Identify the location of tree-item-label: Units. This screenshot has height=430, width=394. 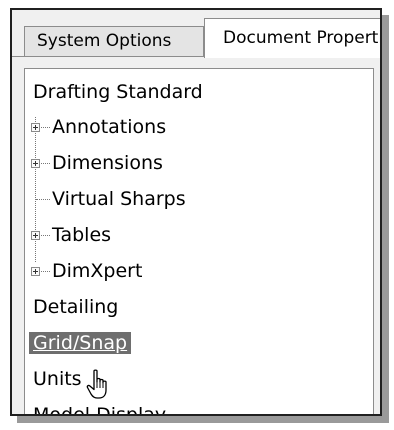
(57, 379).